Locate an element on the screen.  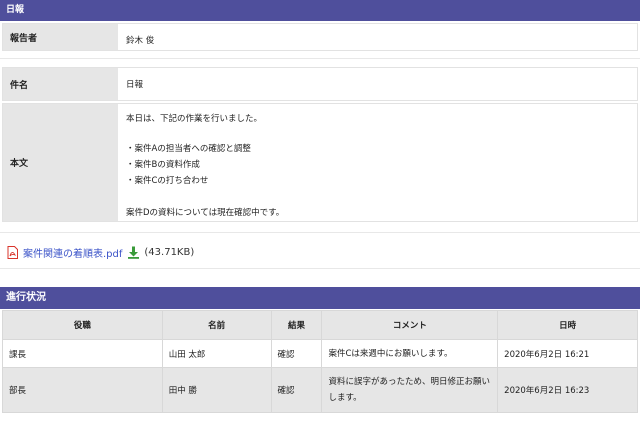
body-line: 本日は、下記の作業を行いました。 is located at coordinates (194, 119).